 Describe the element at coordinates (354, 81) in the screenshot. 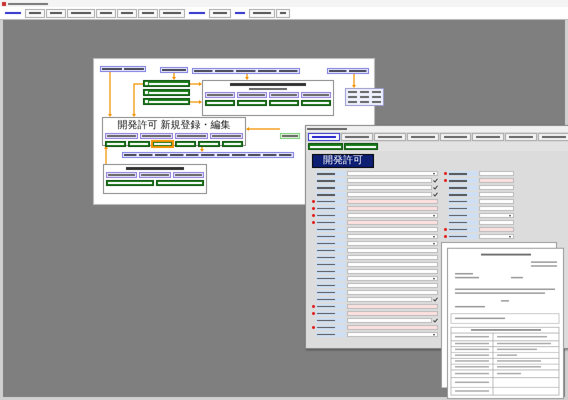

I see `connector-arrow` at that location.